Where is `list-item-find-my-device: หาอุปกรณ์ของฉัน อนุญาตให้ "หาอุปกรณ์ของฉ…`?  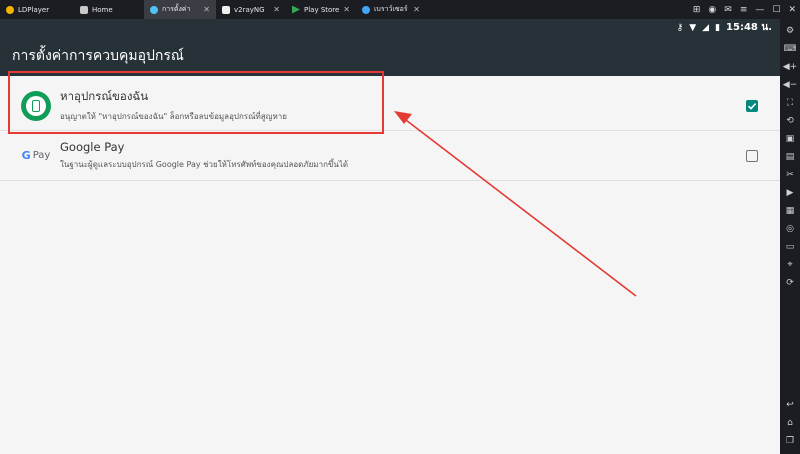
list-item-find-my-device: หาอุปกรณ์ของฉัน อนุญาตให้ "หาอุปกรณ์ของฉ… is located at coordinates (390, 106).